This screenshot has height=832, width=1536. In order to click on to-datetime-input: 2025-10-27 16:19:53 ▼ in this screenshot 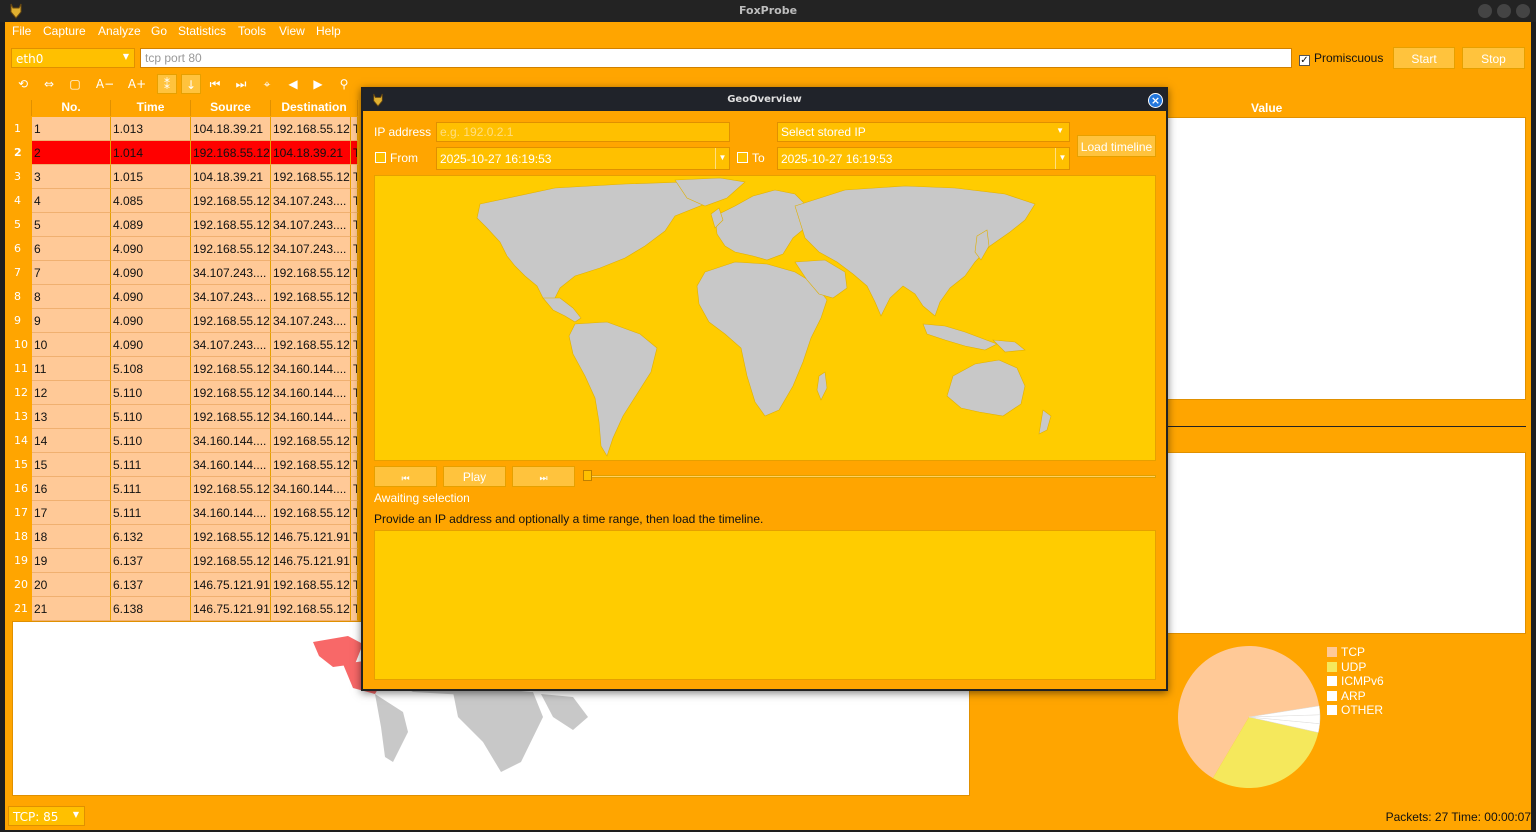, I will do `click(923, 158)`.